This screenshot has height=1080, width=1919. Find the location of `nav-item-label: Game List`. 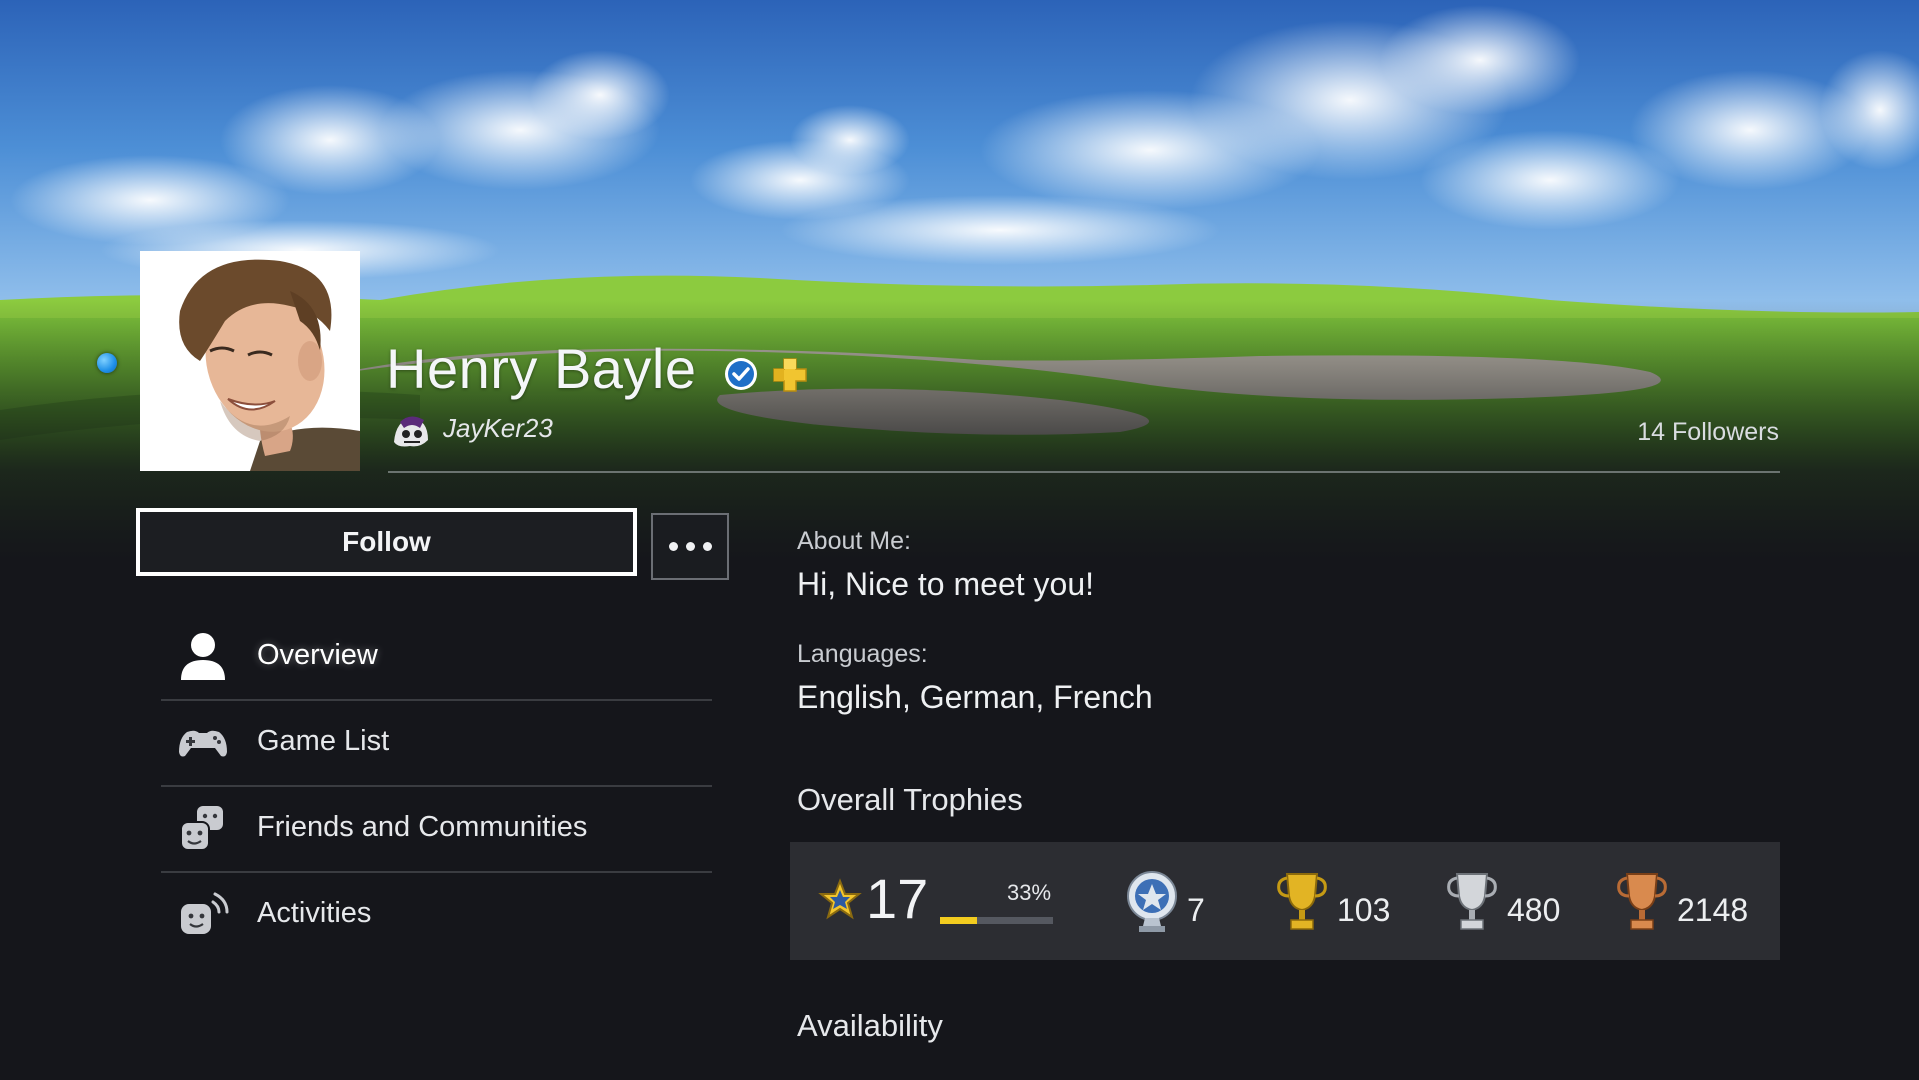

nav-item-label: Game List is located at coordinates (323, 741).